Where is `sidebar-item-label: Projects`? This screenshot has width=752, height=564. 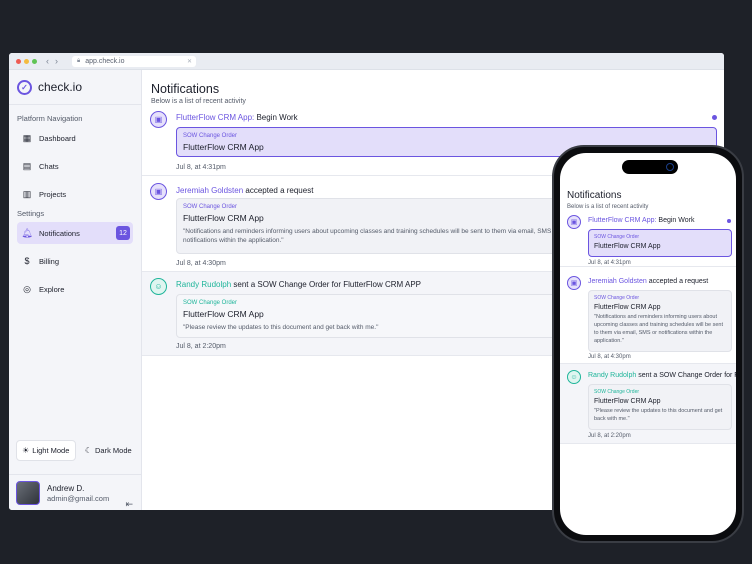 sidebar-item-label: Projects is located at coordinates (53, 194).